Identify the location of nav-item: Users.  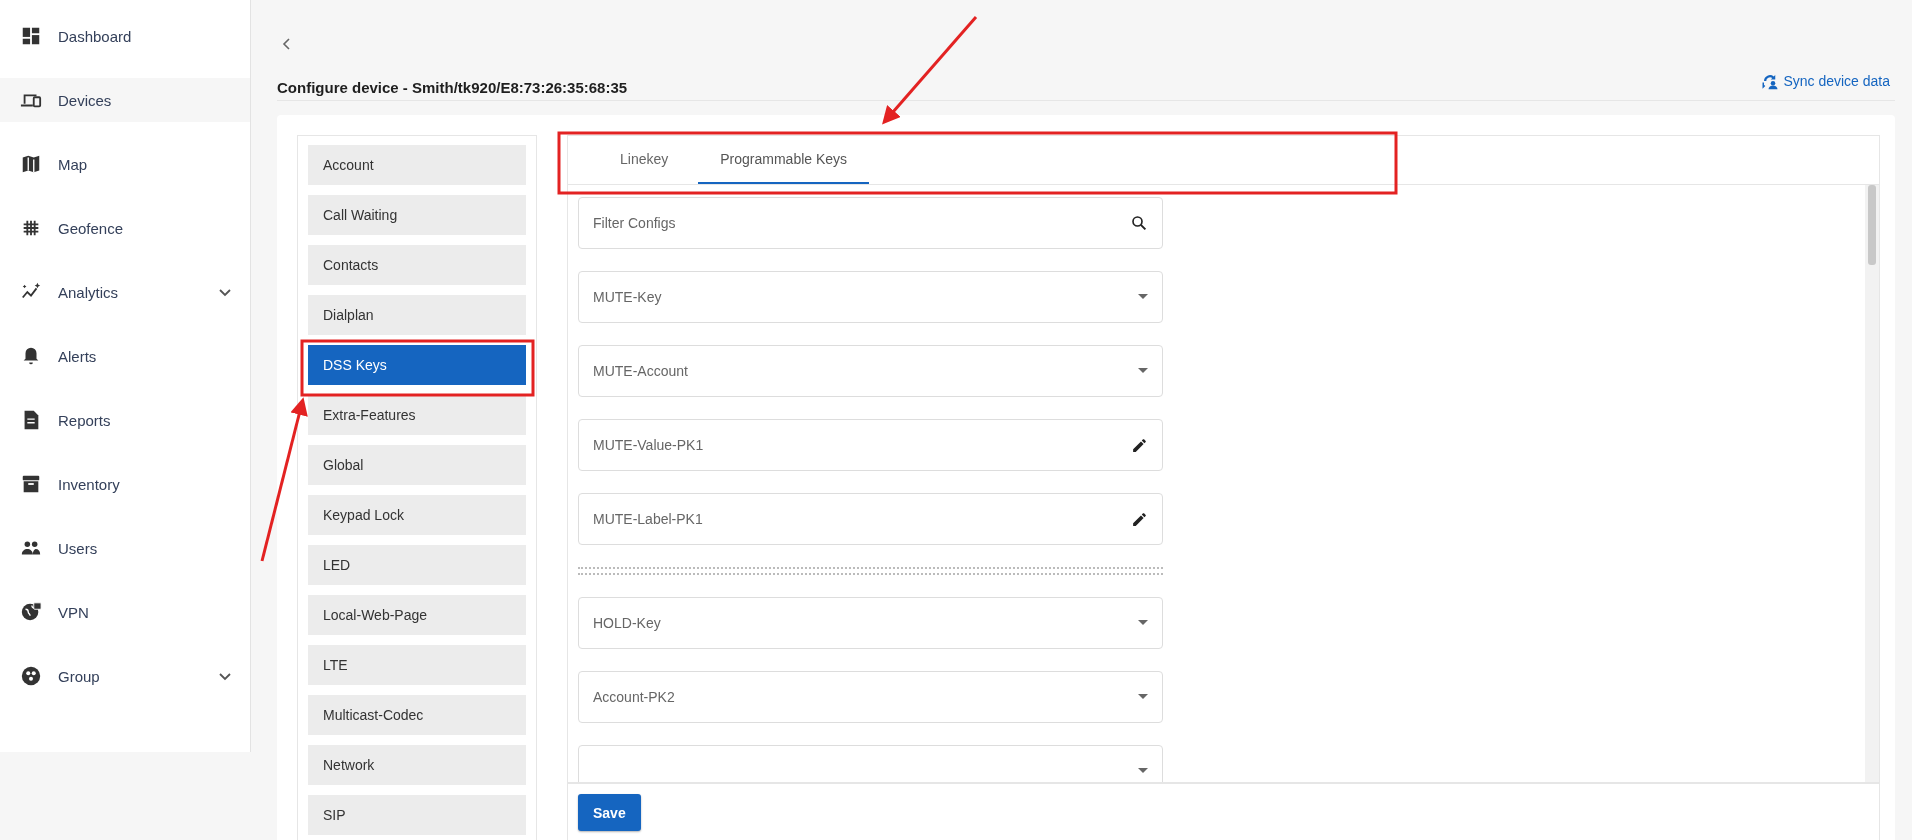
(125, 548).